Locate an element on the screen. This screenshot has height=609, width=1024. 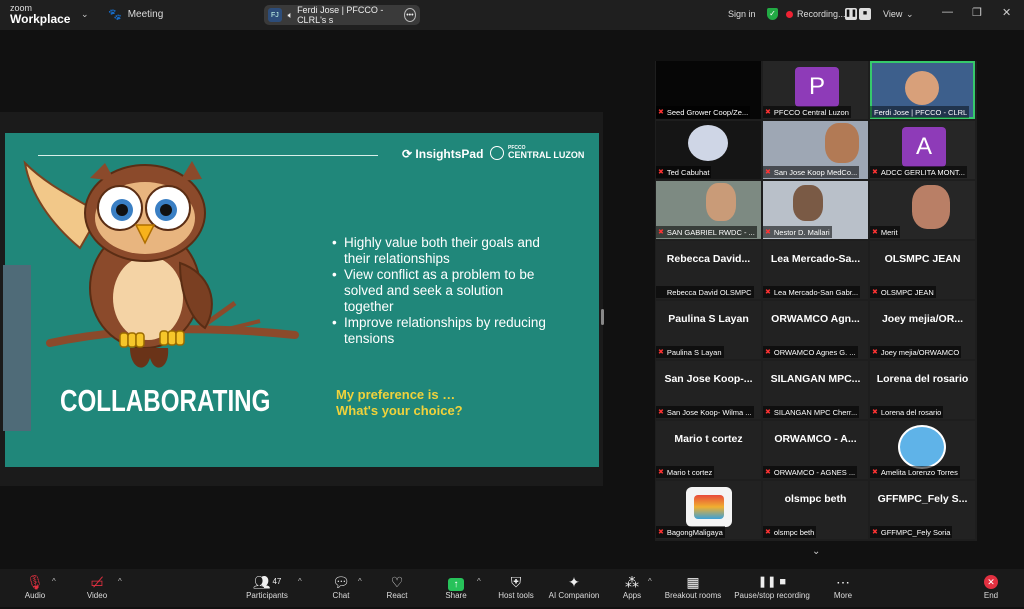
participant-tile: Lorena del rosario ✖ Lorena del rosario is located at coordinates (922, 390).